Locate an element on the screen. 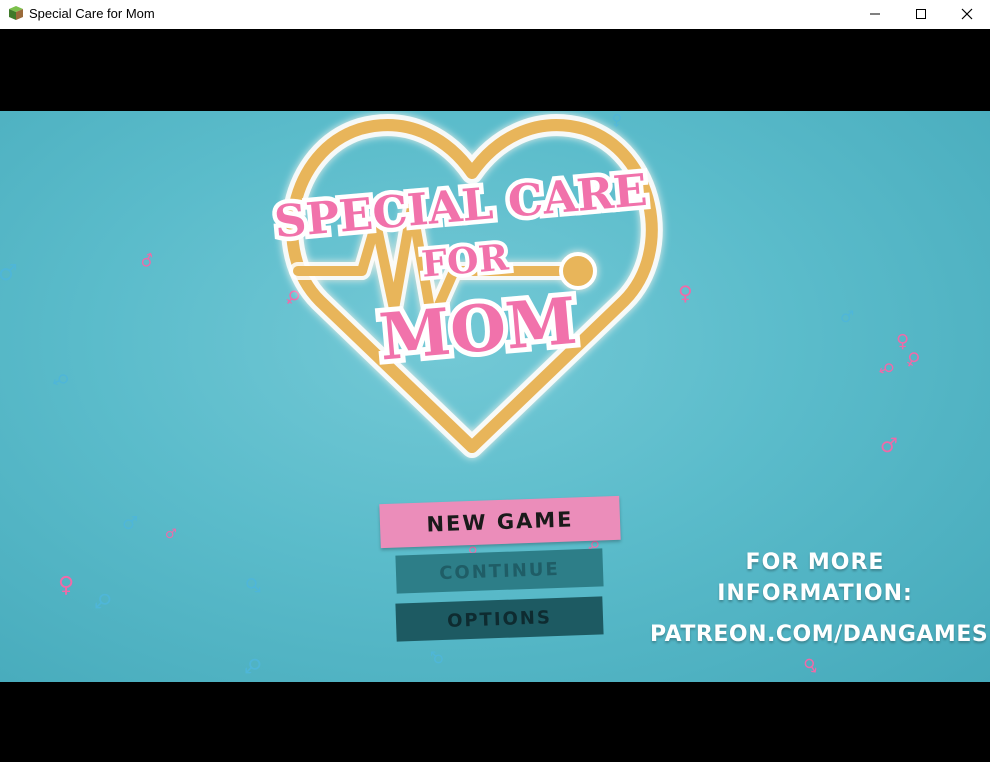  window-title: Special Care for Mom is located at coordinates (92, 13).